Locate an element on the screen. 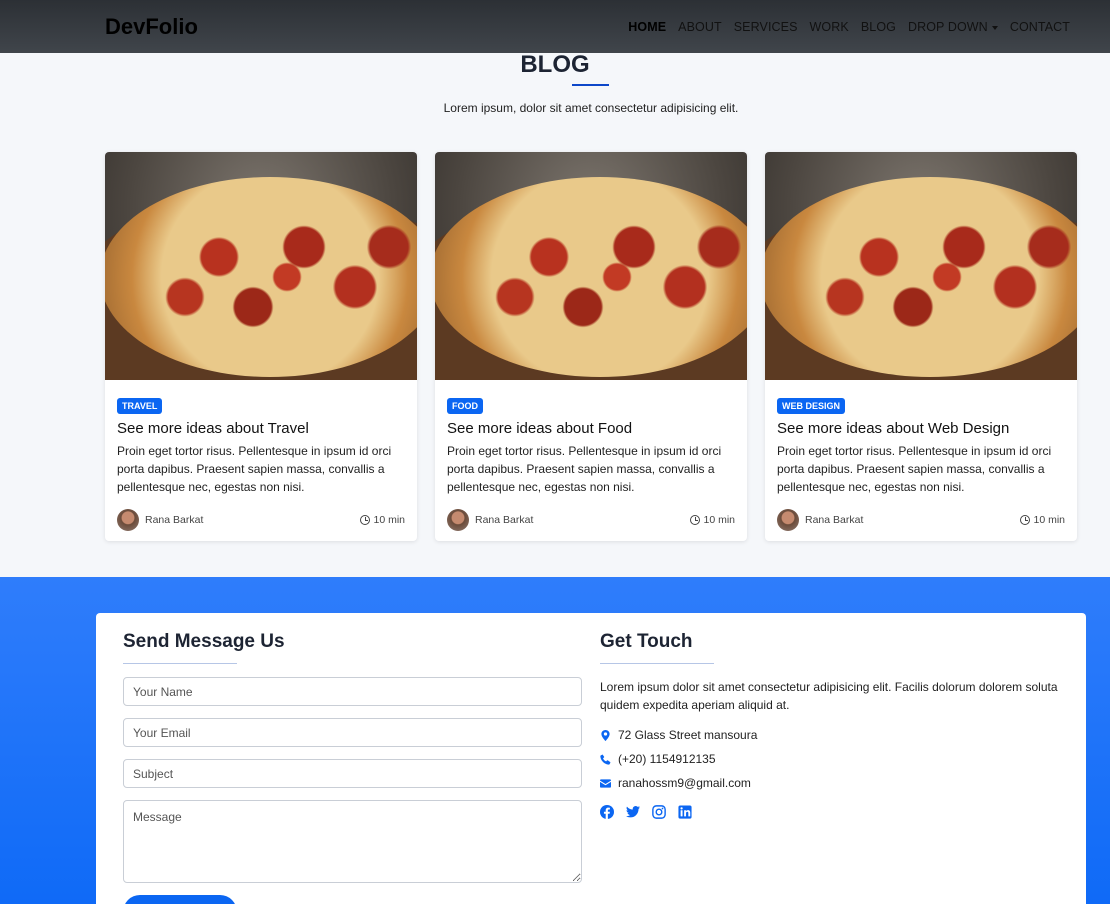 The width and height of the screenshot is (1110, 904). name-input is located at coordinates (352, 691).